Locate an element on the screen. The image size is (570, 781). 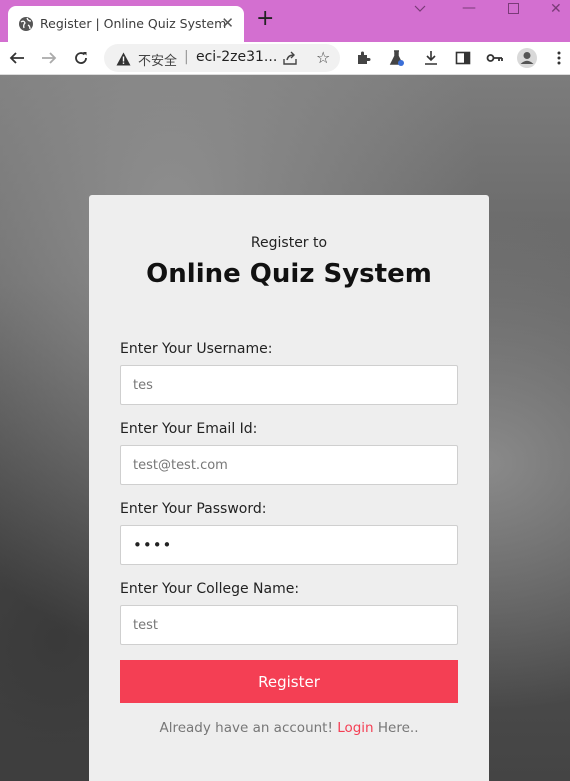
reload-icon is located at coordinates (81, 58).